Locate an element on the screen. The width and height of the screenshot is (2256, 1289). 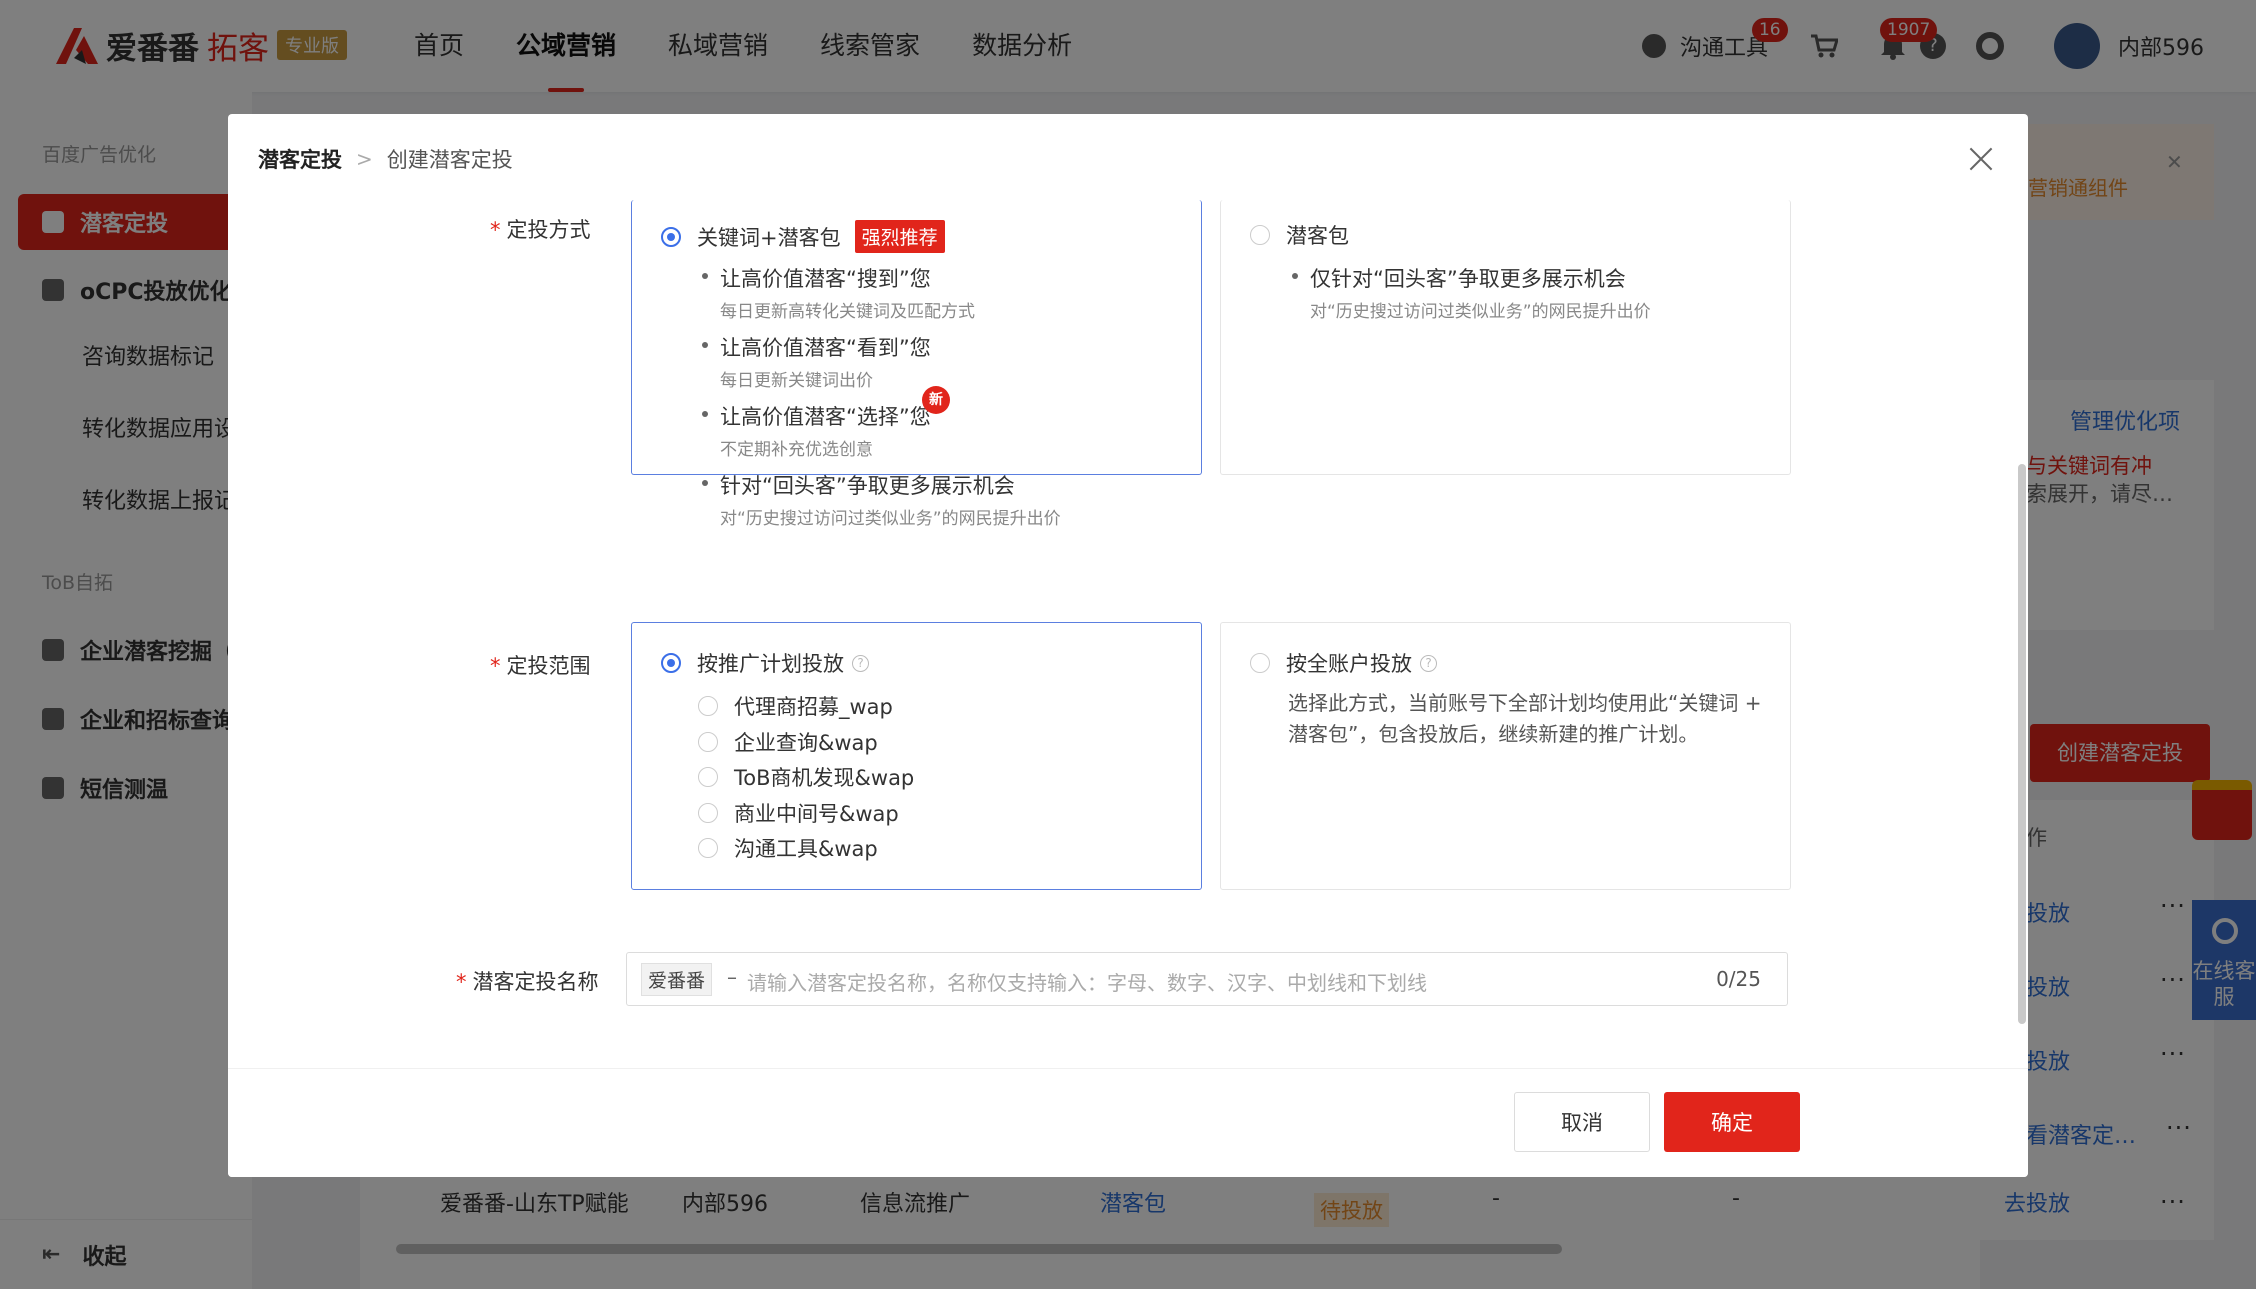
option-title: 按推广计划投放 is located at coordinates (770, 664).